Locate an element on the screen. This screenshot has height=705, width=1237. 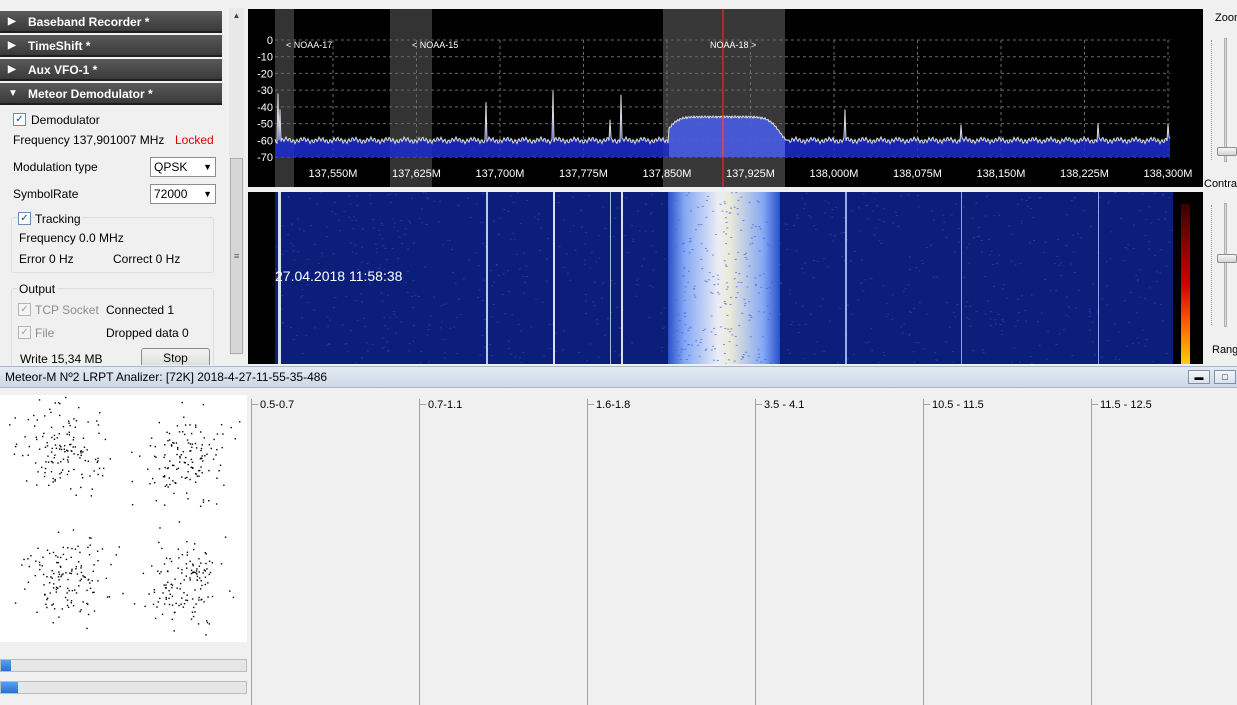
tracking-checkbox: ✓ is located at coordinates (24, 218).